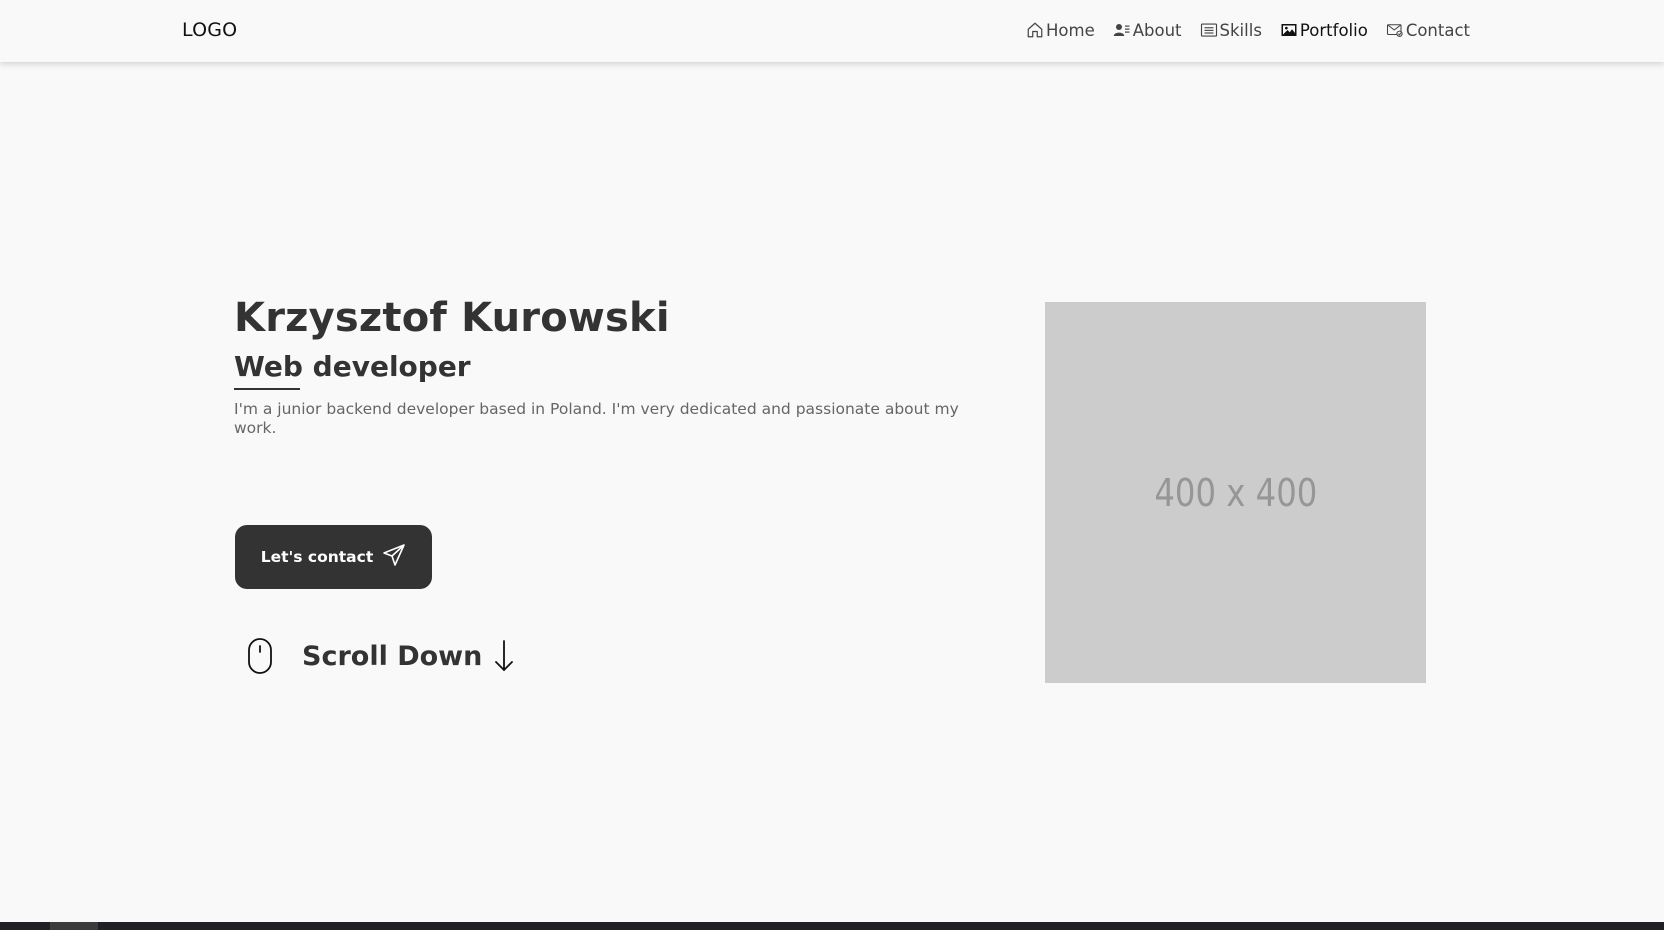 Image resolution: width=1664 pixels, height=930 pixels. Describe the element at coordinates (832, 926) in the screenshot. I see `taskbar` at that location.